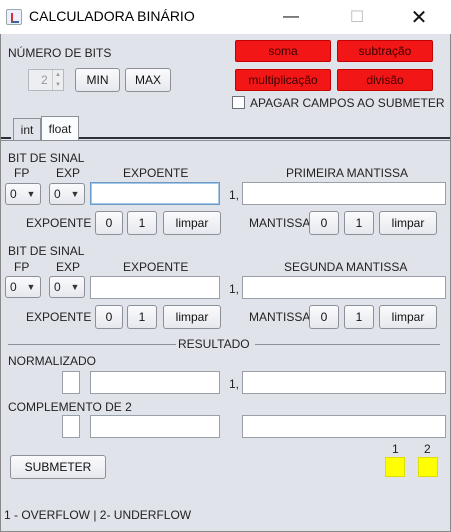 The width and height of the screenshot is (451, 532). Describe the element at coordinates (60, 128) in the screenshot. I see `tab-float: float` at that location.